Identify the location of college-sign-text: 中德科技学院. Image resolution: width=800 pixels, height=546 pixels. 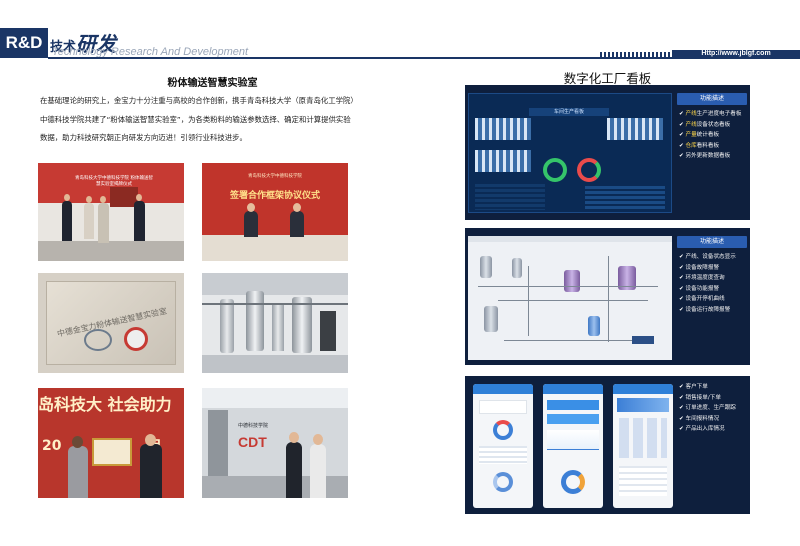
(253, 426).